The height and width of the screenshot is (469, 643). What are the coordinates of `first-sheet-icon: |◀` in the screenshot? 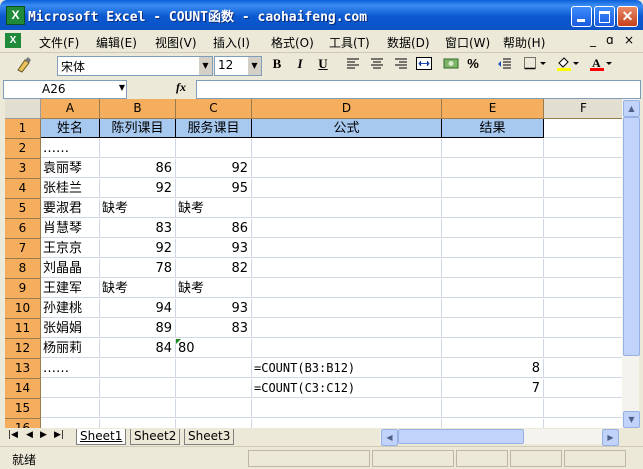 It's located at (13, 435).